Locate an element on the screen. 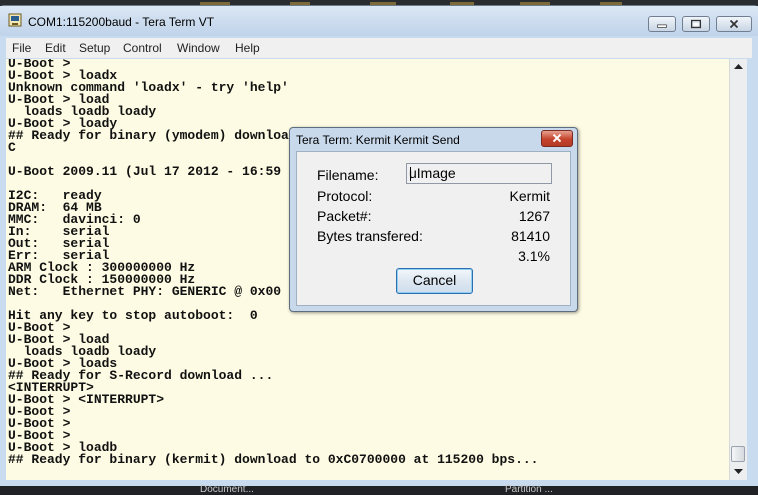  menu-bar: File Edit Setup Control Window Help is located at coordinates (379, 48).